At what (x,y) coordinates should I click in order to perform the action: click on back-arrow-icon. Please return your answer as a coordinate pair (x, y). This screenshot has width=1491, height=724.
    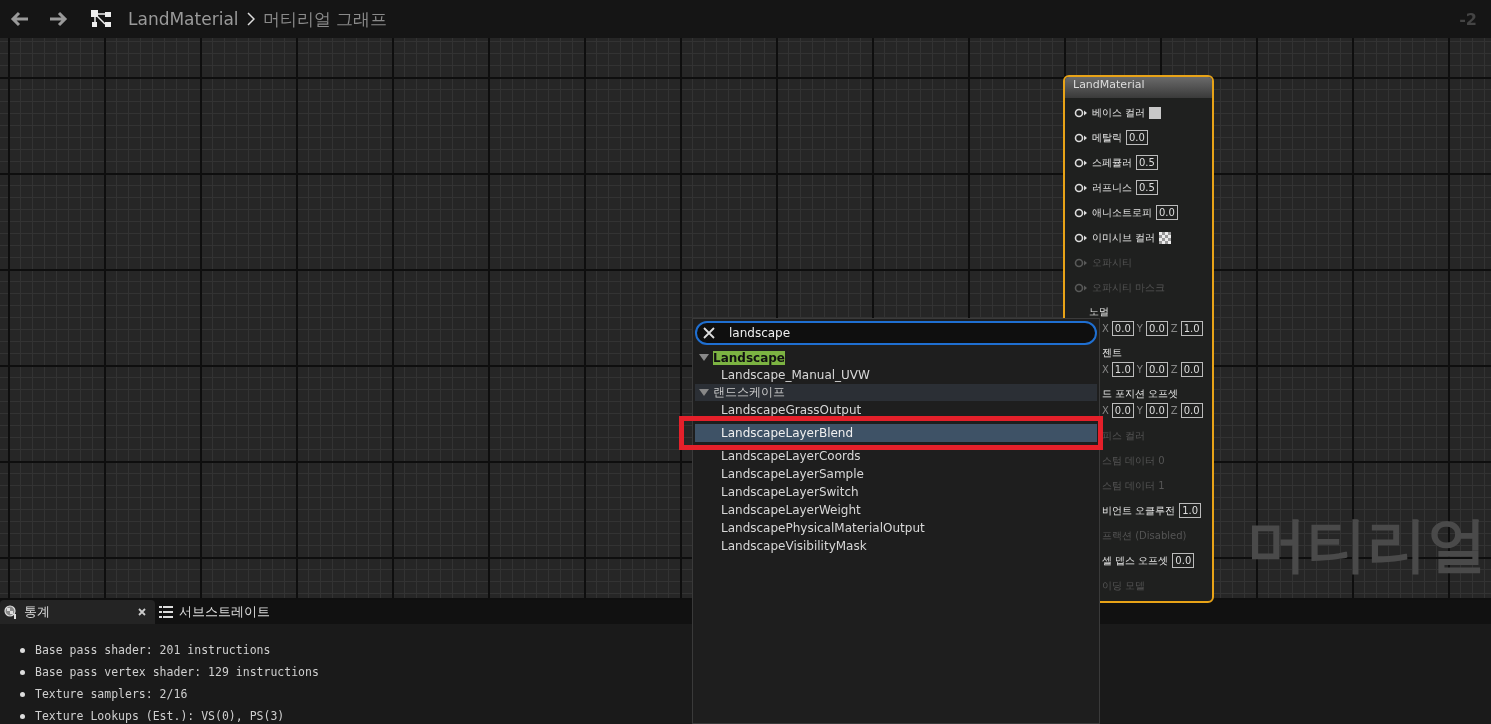
    Looking at the image, I should click on (20, 19).